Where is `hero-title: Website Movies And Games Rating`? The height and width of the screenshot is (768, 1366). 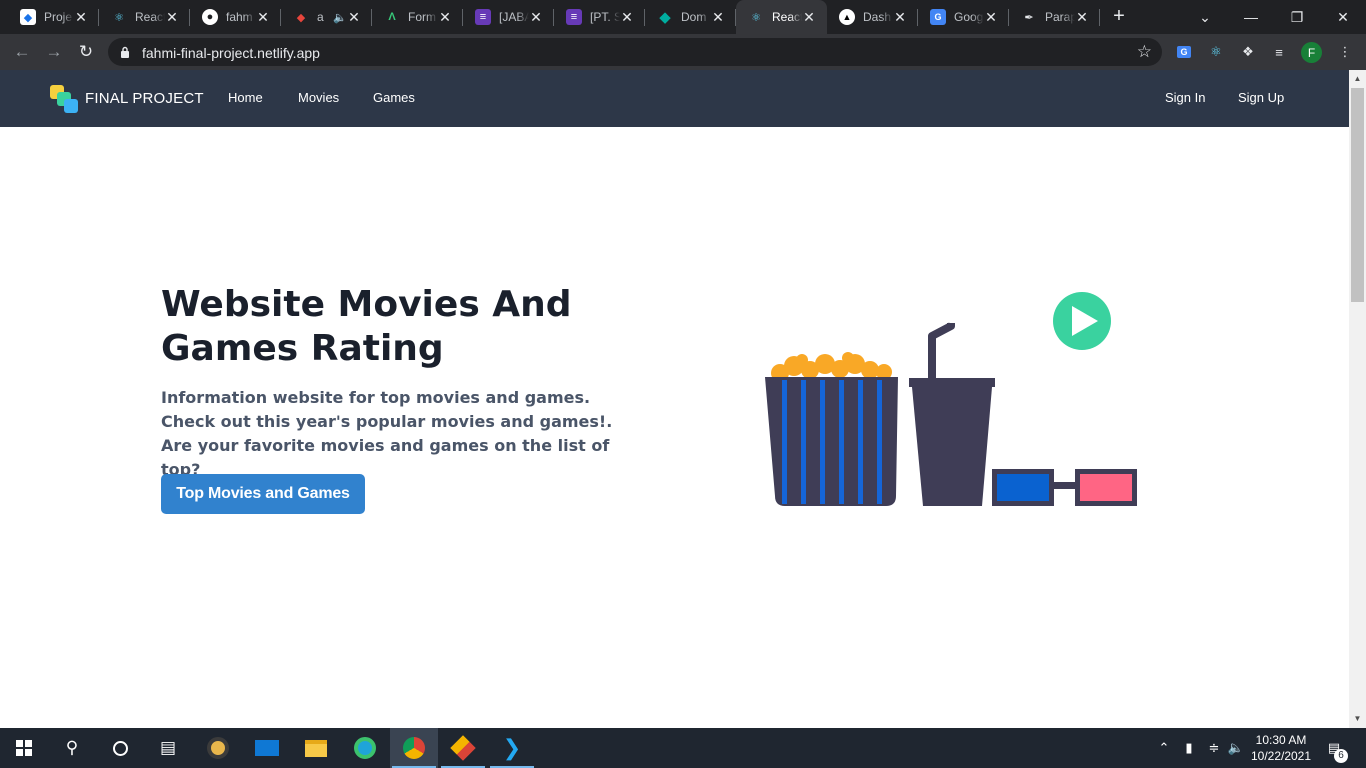 hero-title: Website Movies And Games Rating is located at coordinates (366, 326).